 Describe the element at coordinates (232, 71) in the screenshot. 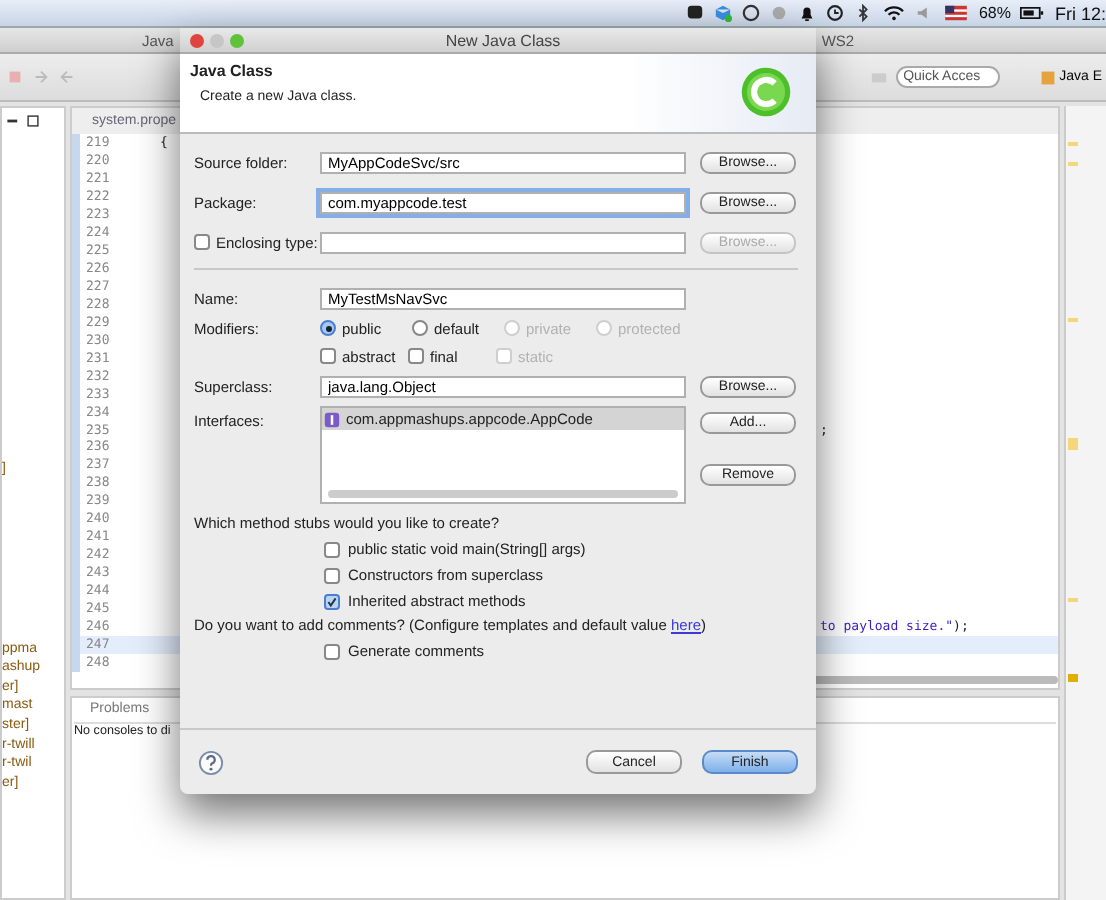

I see `header-title: Java Class` at that location.